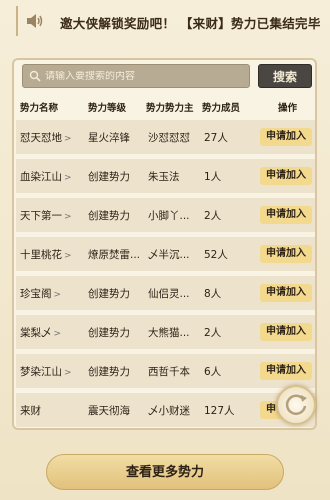 The height and width of the screenshot is (500, 330). I want to click on alliance-name: 怼天怼地 >, so click(46, 137).